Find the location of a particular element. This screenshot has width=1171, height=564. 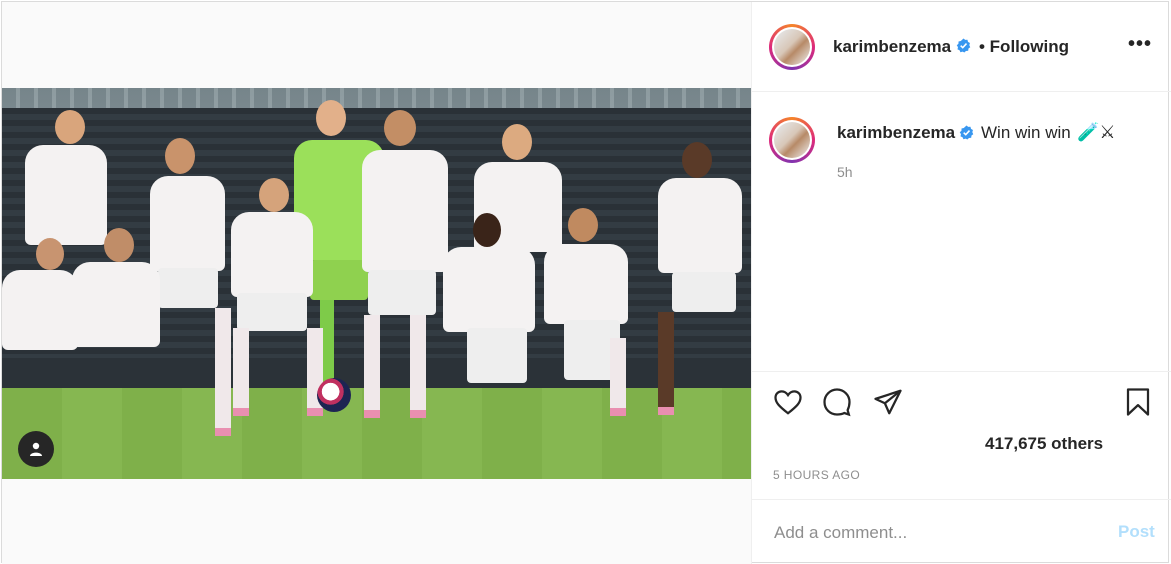

tag-button is located at coordinates (36, 449).